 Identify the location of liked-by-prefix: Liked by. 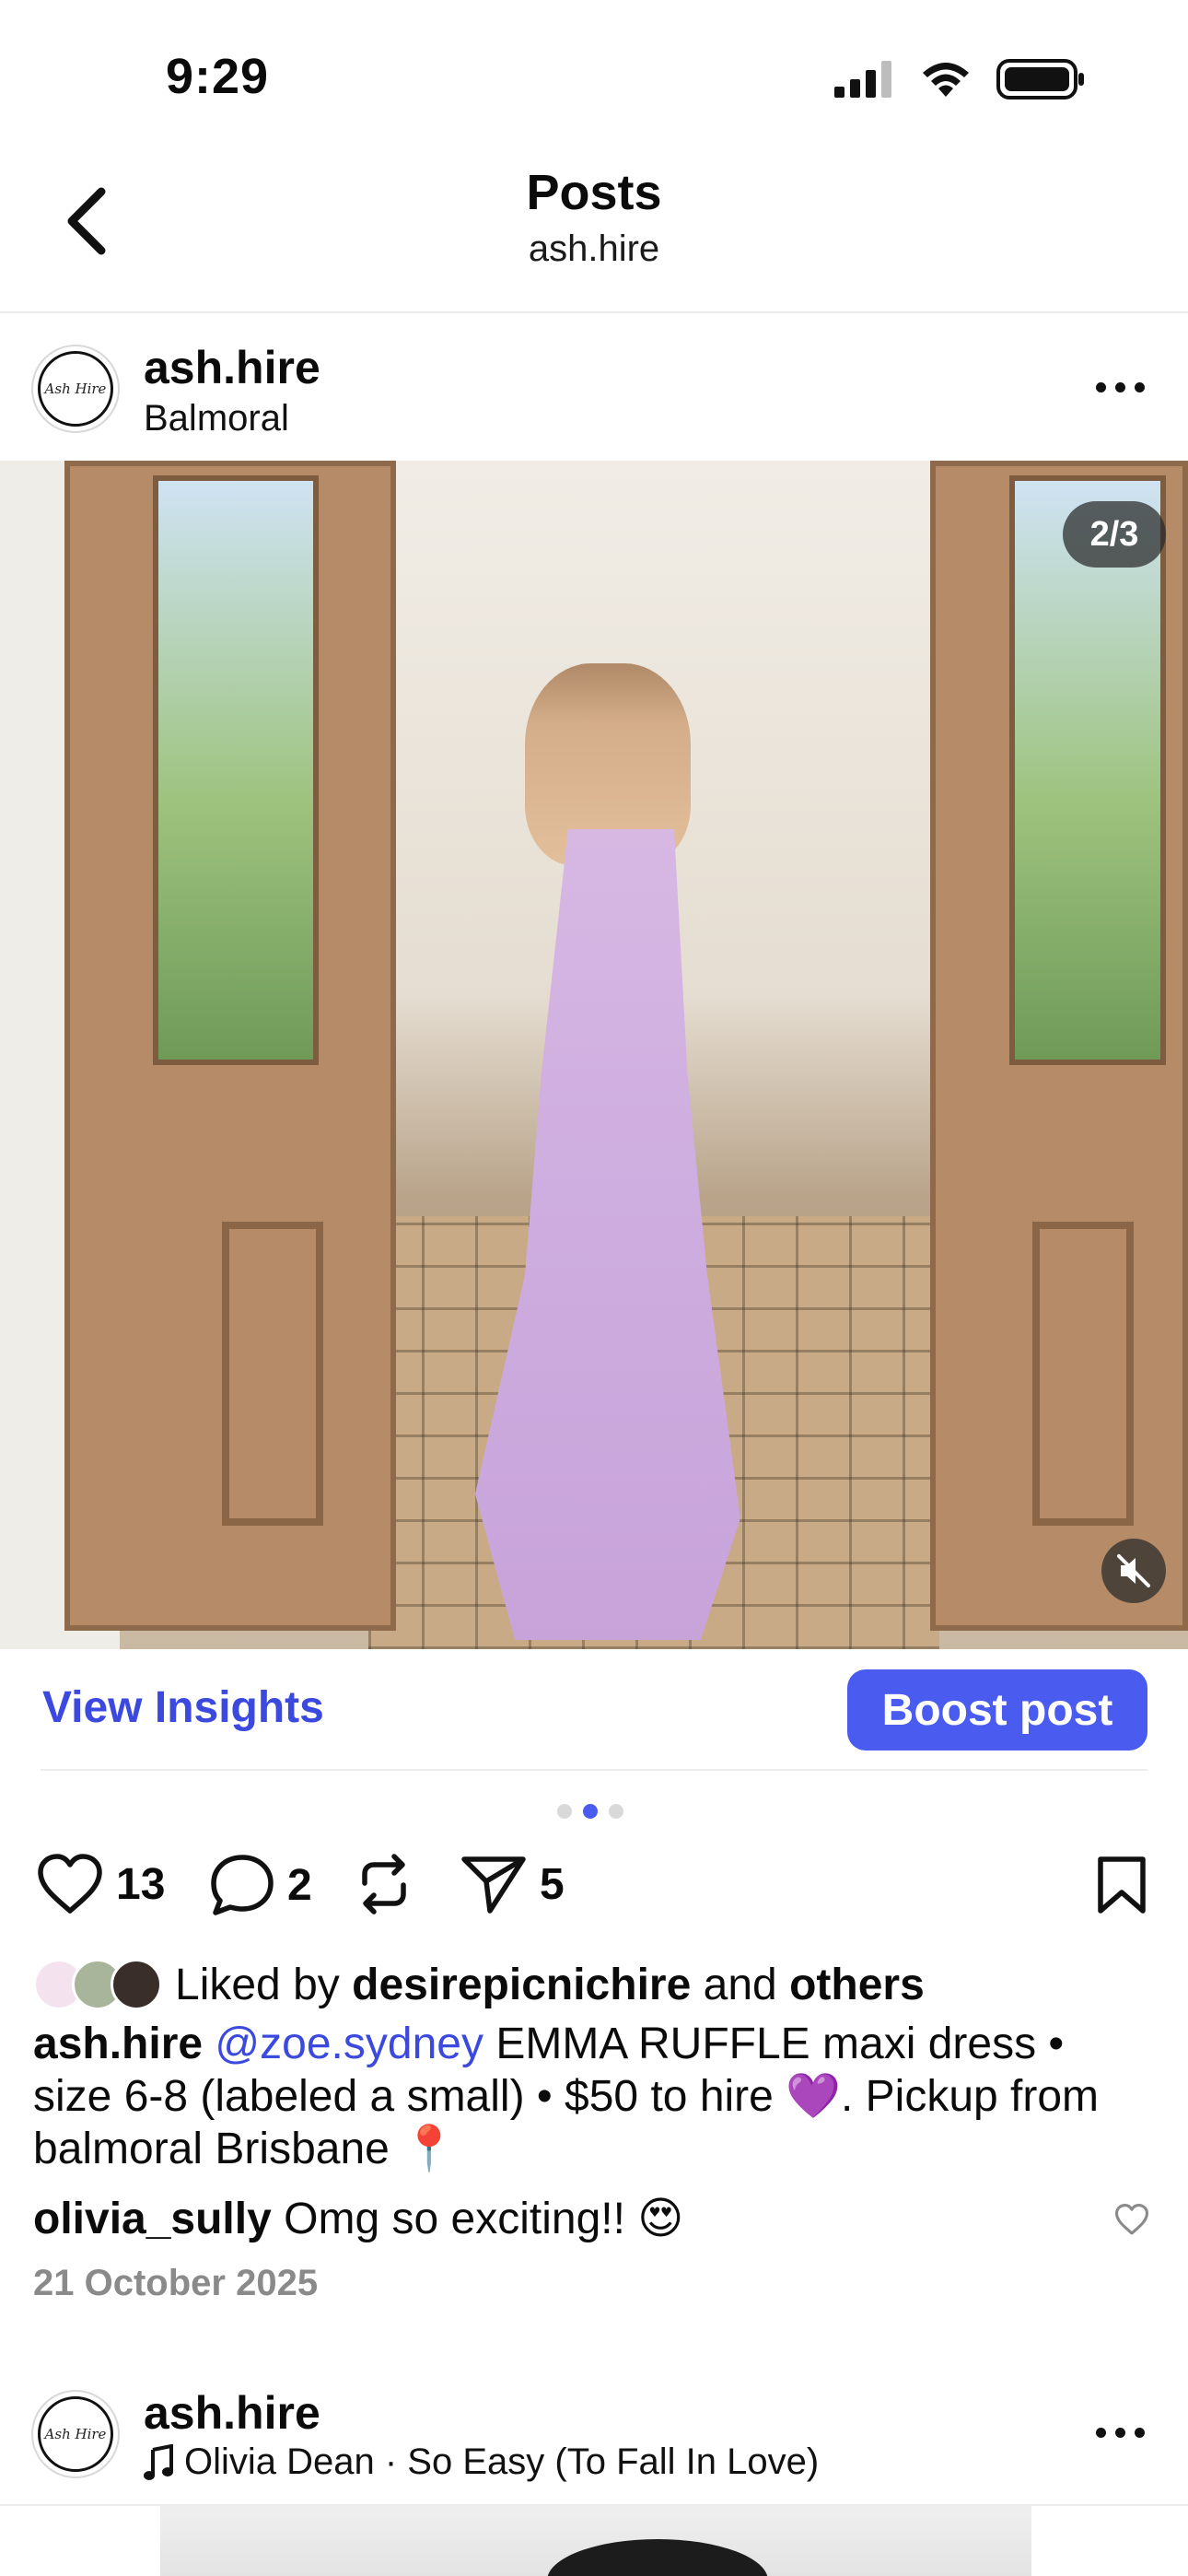
(257, 1985).